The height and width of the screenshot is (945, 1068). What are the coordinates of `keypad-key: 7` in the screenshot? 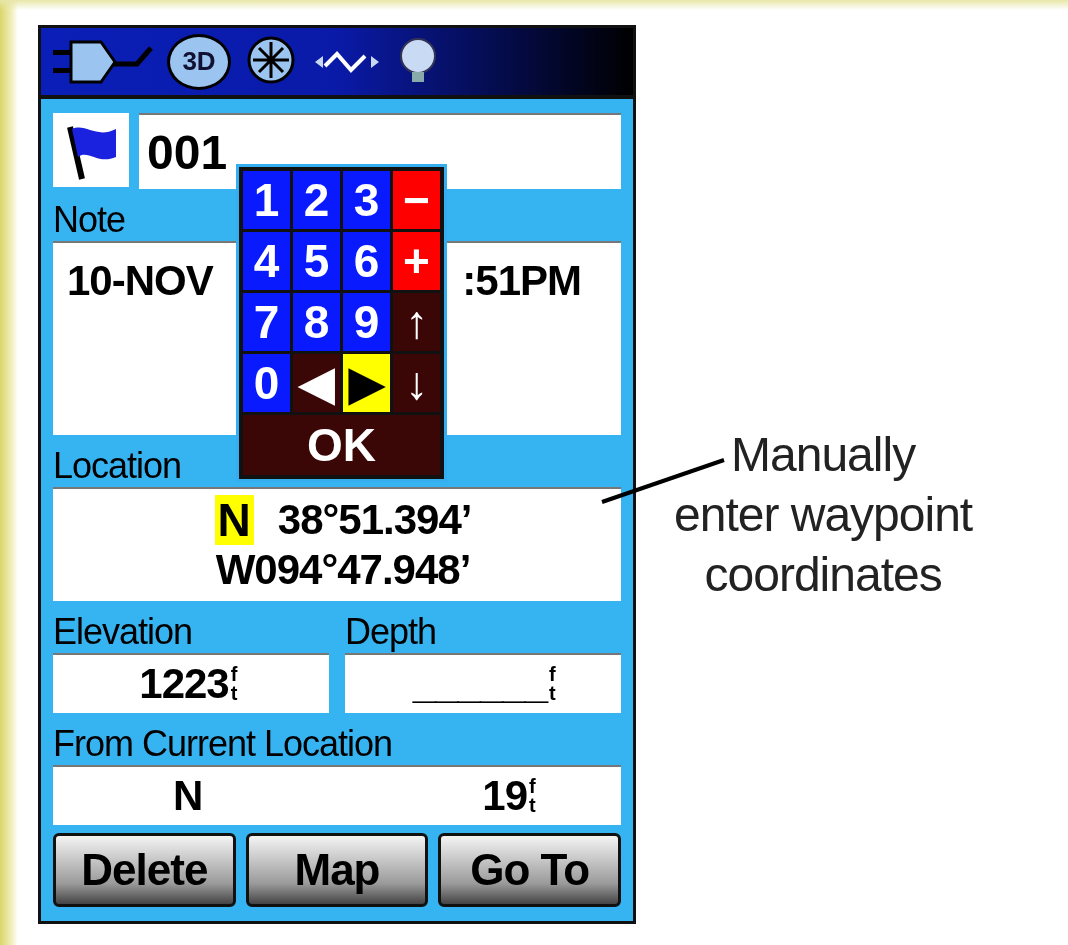 It's located at (266, 322).